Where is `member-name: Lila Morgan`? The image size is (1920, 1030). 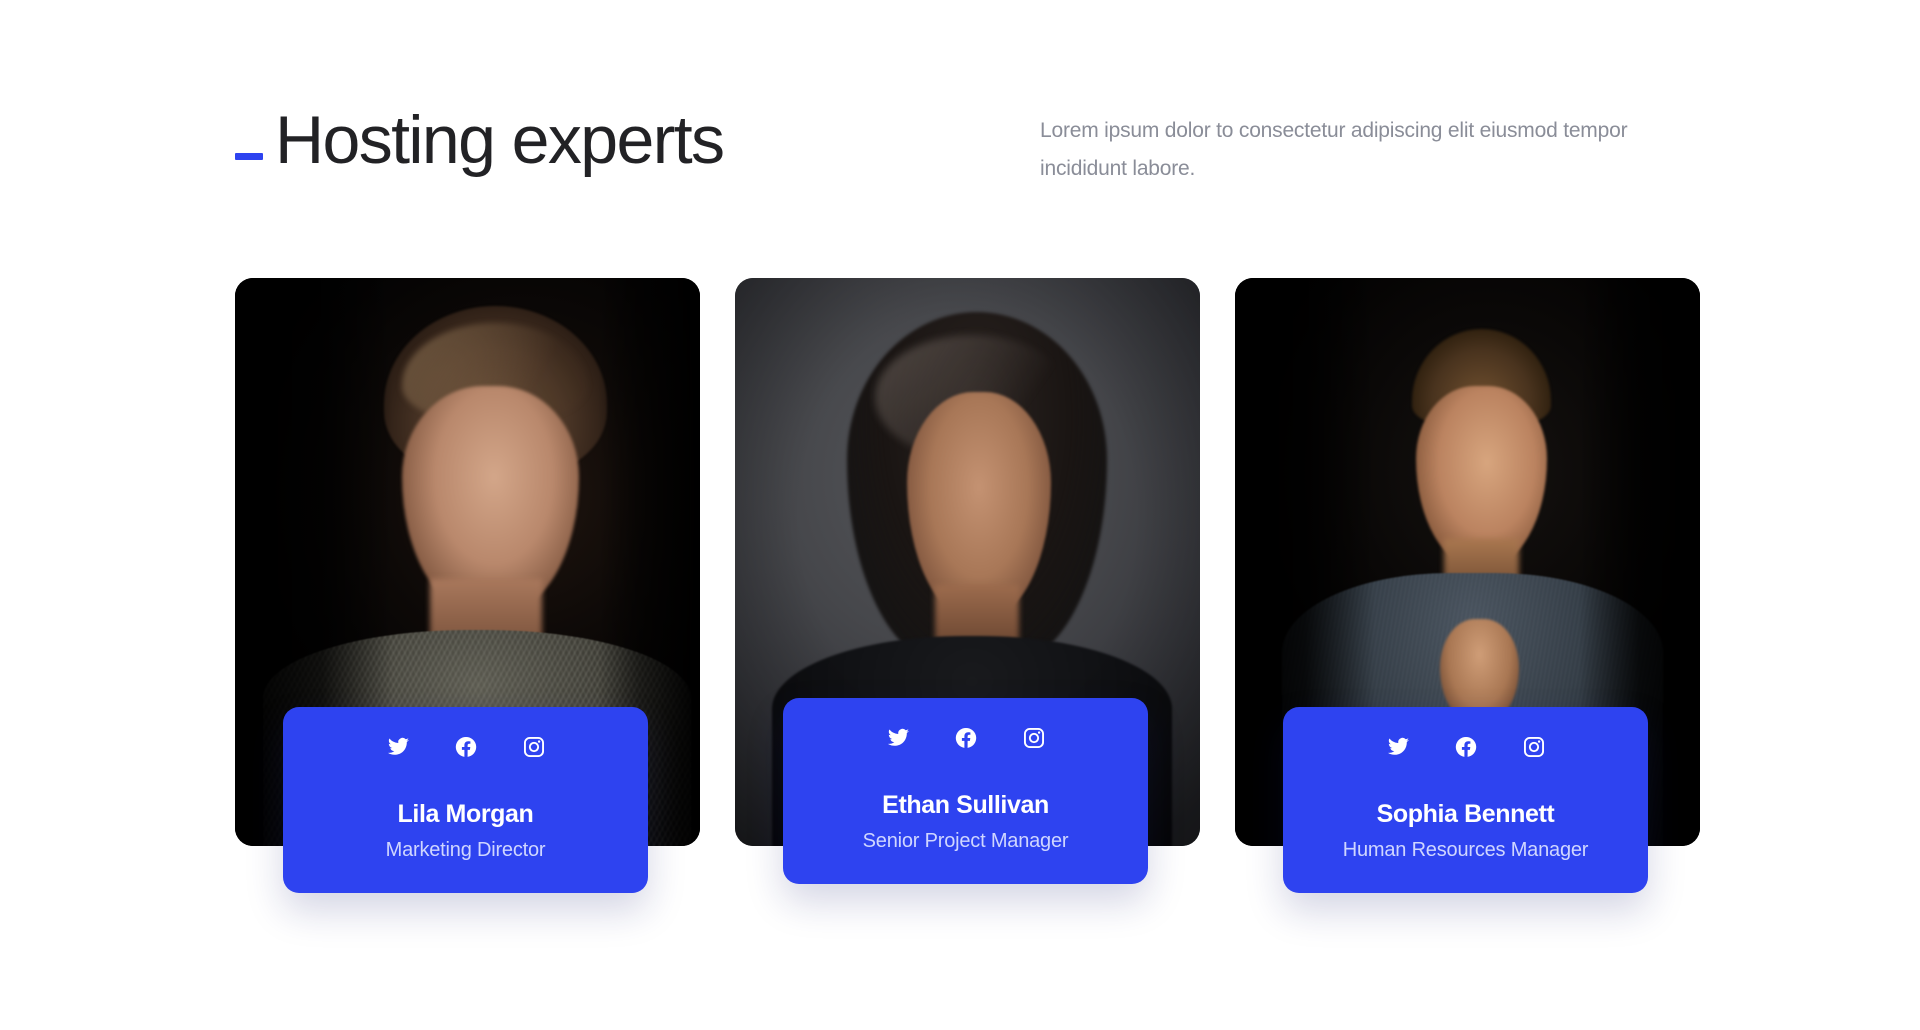
member-name: Lila Morgan is located at coordinates (465, 814).